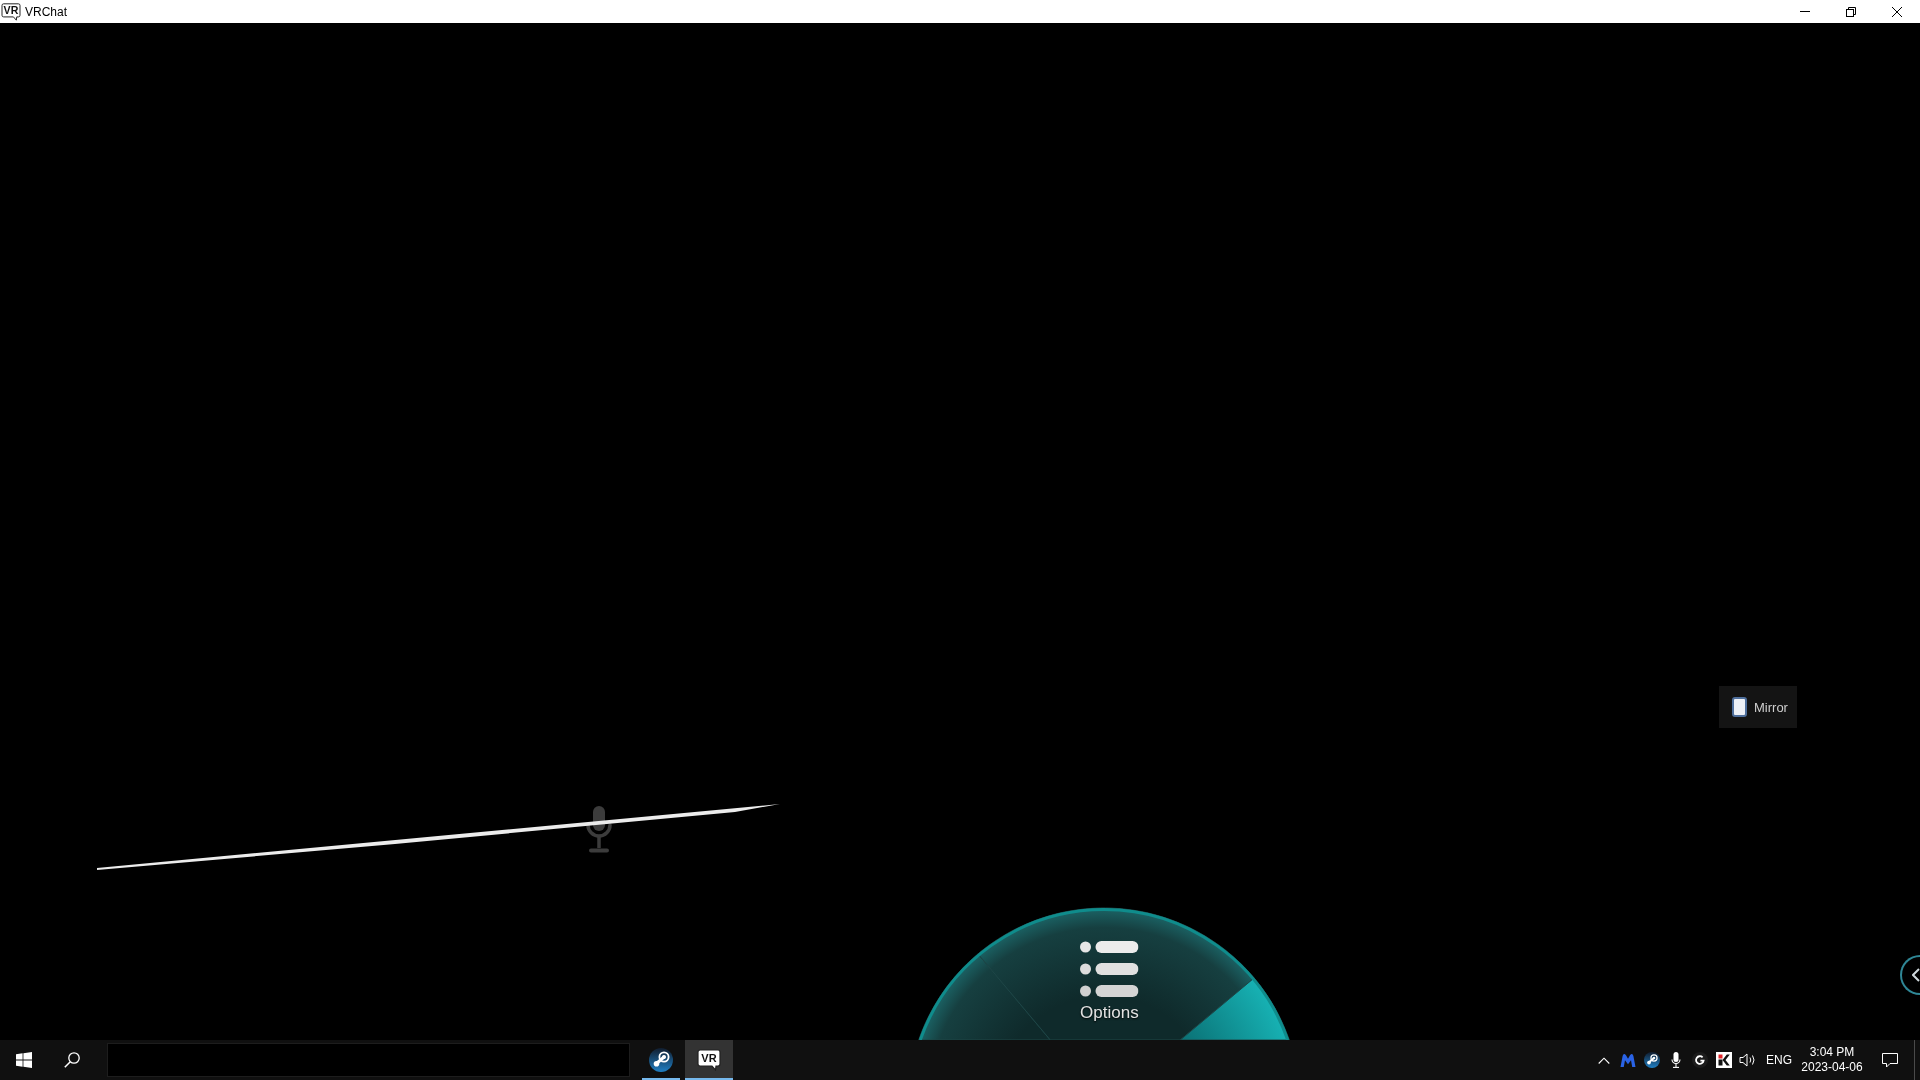 This screenshot has height=1080, width=1920. Describe the element at coordinates (1234, 1008) in the screenshot. I see `menu-sector` at that location.